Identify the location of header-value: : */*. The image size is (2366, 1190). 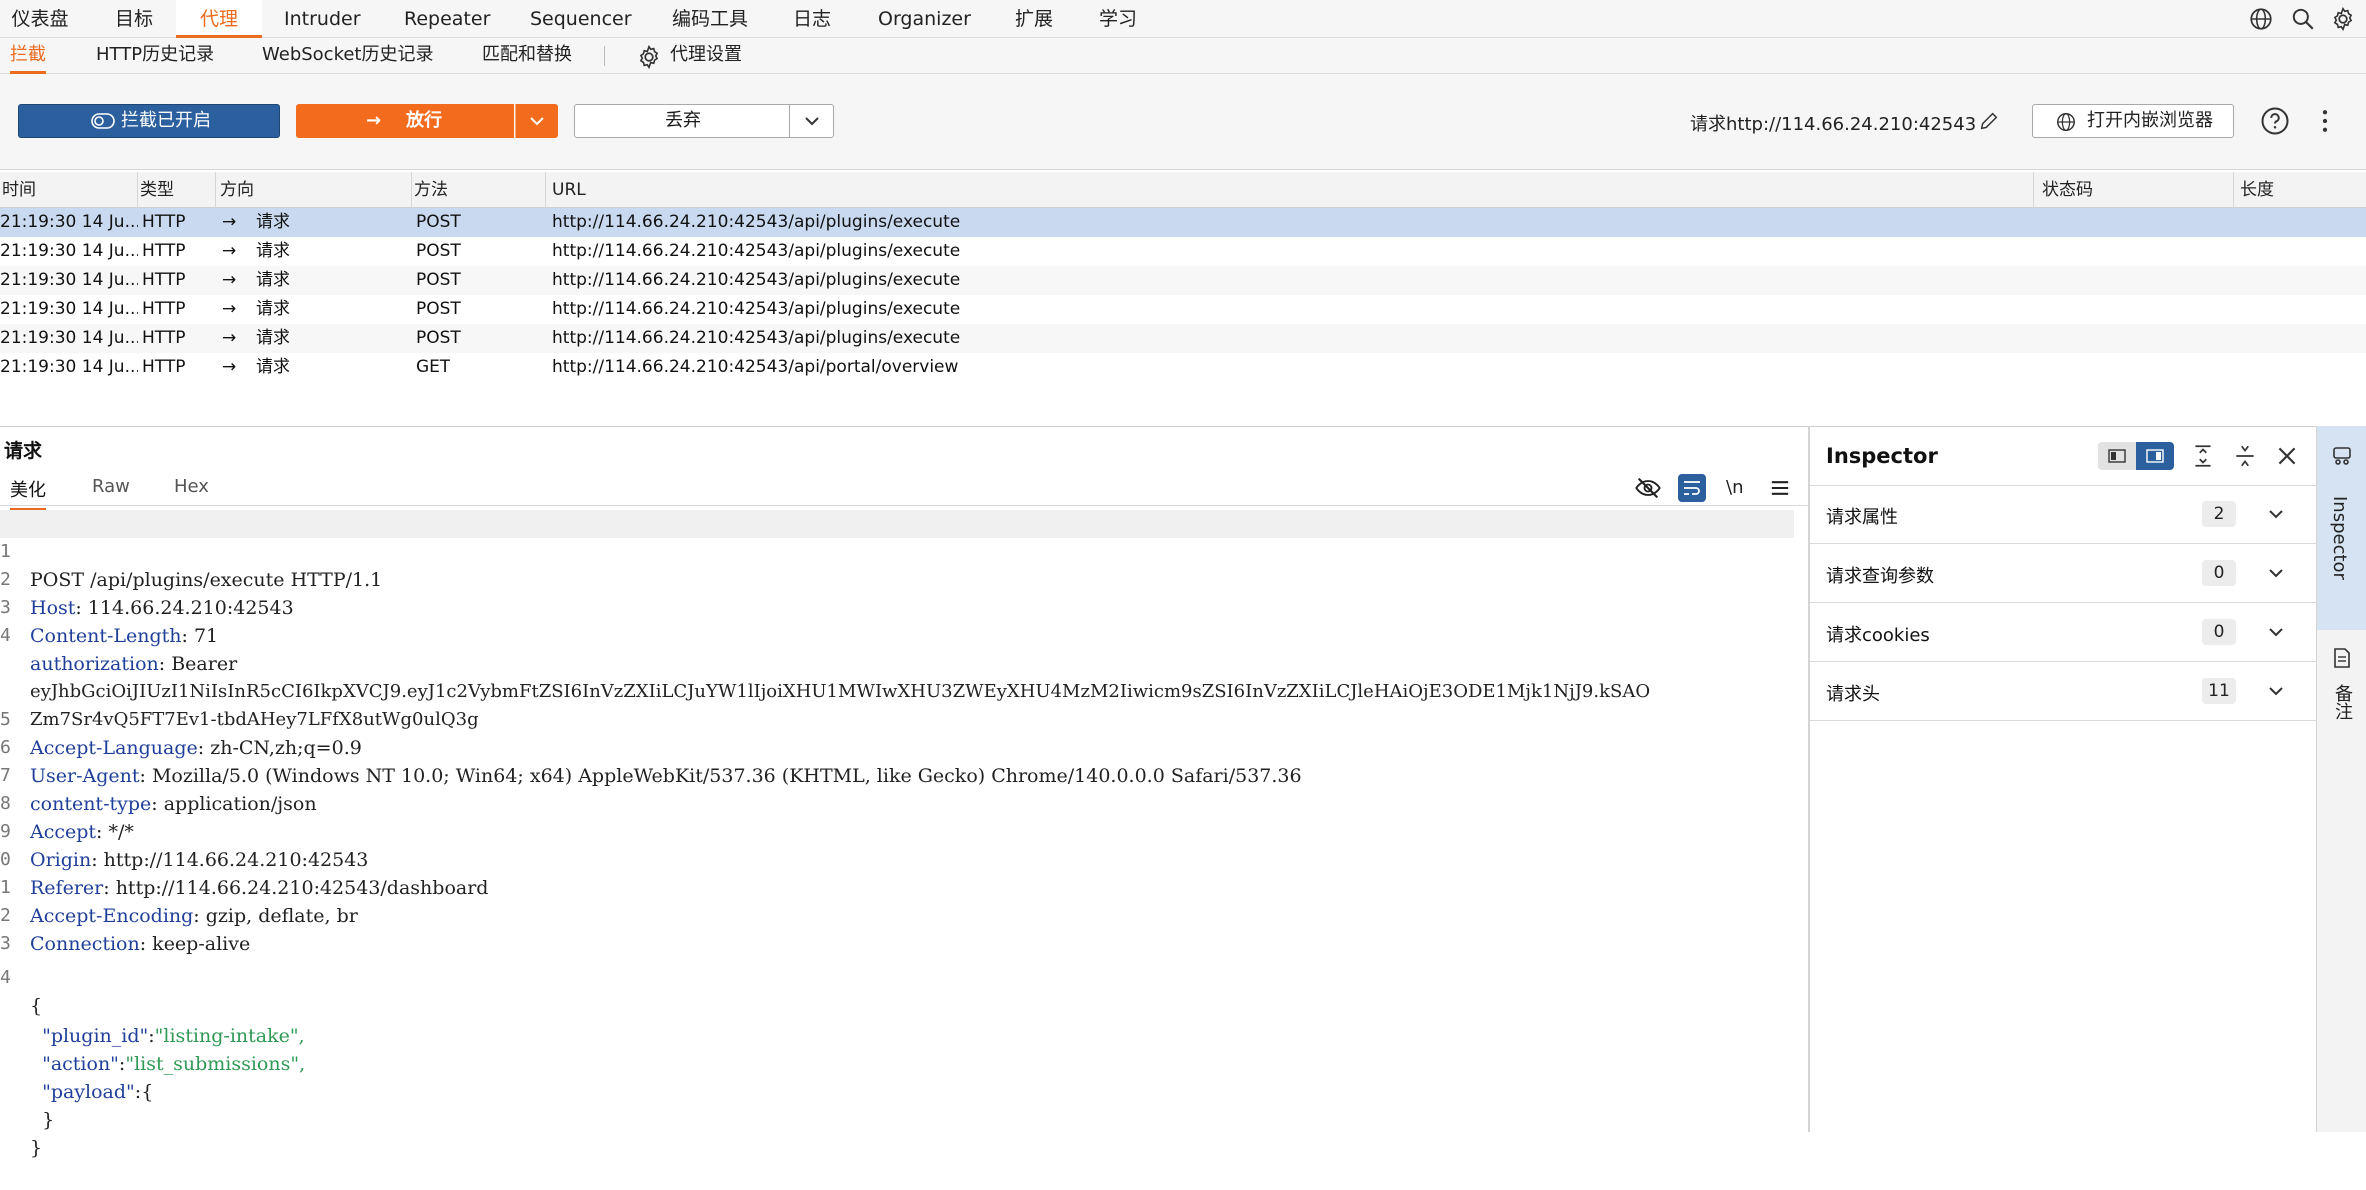
(115, 832).